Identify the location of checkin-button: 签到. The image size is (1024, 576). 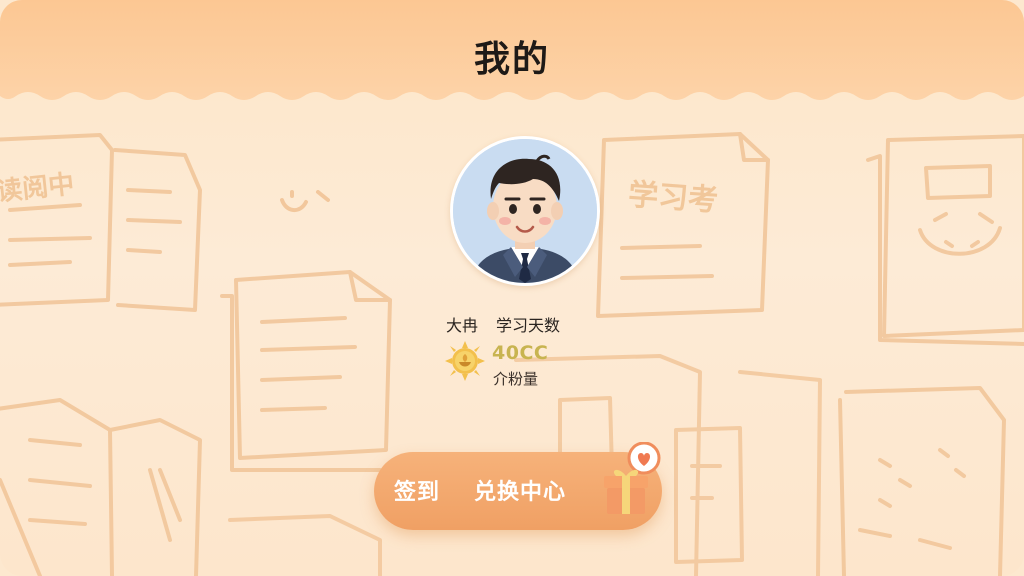
(417, 490).